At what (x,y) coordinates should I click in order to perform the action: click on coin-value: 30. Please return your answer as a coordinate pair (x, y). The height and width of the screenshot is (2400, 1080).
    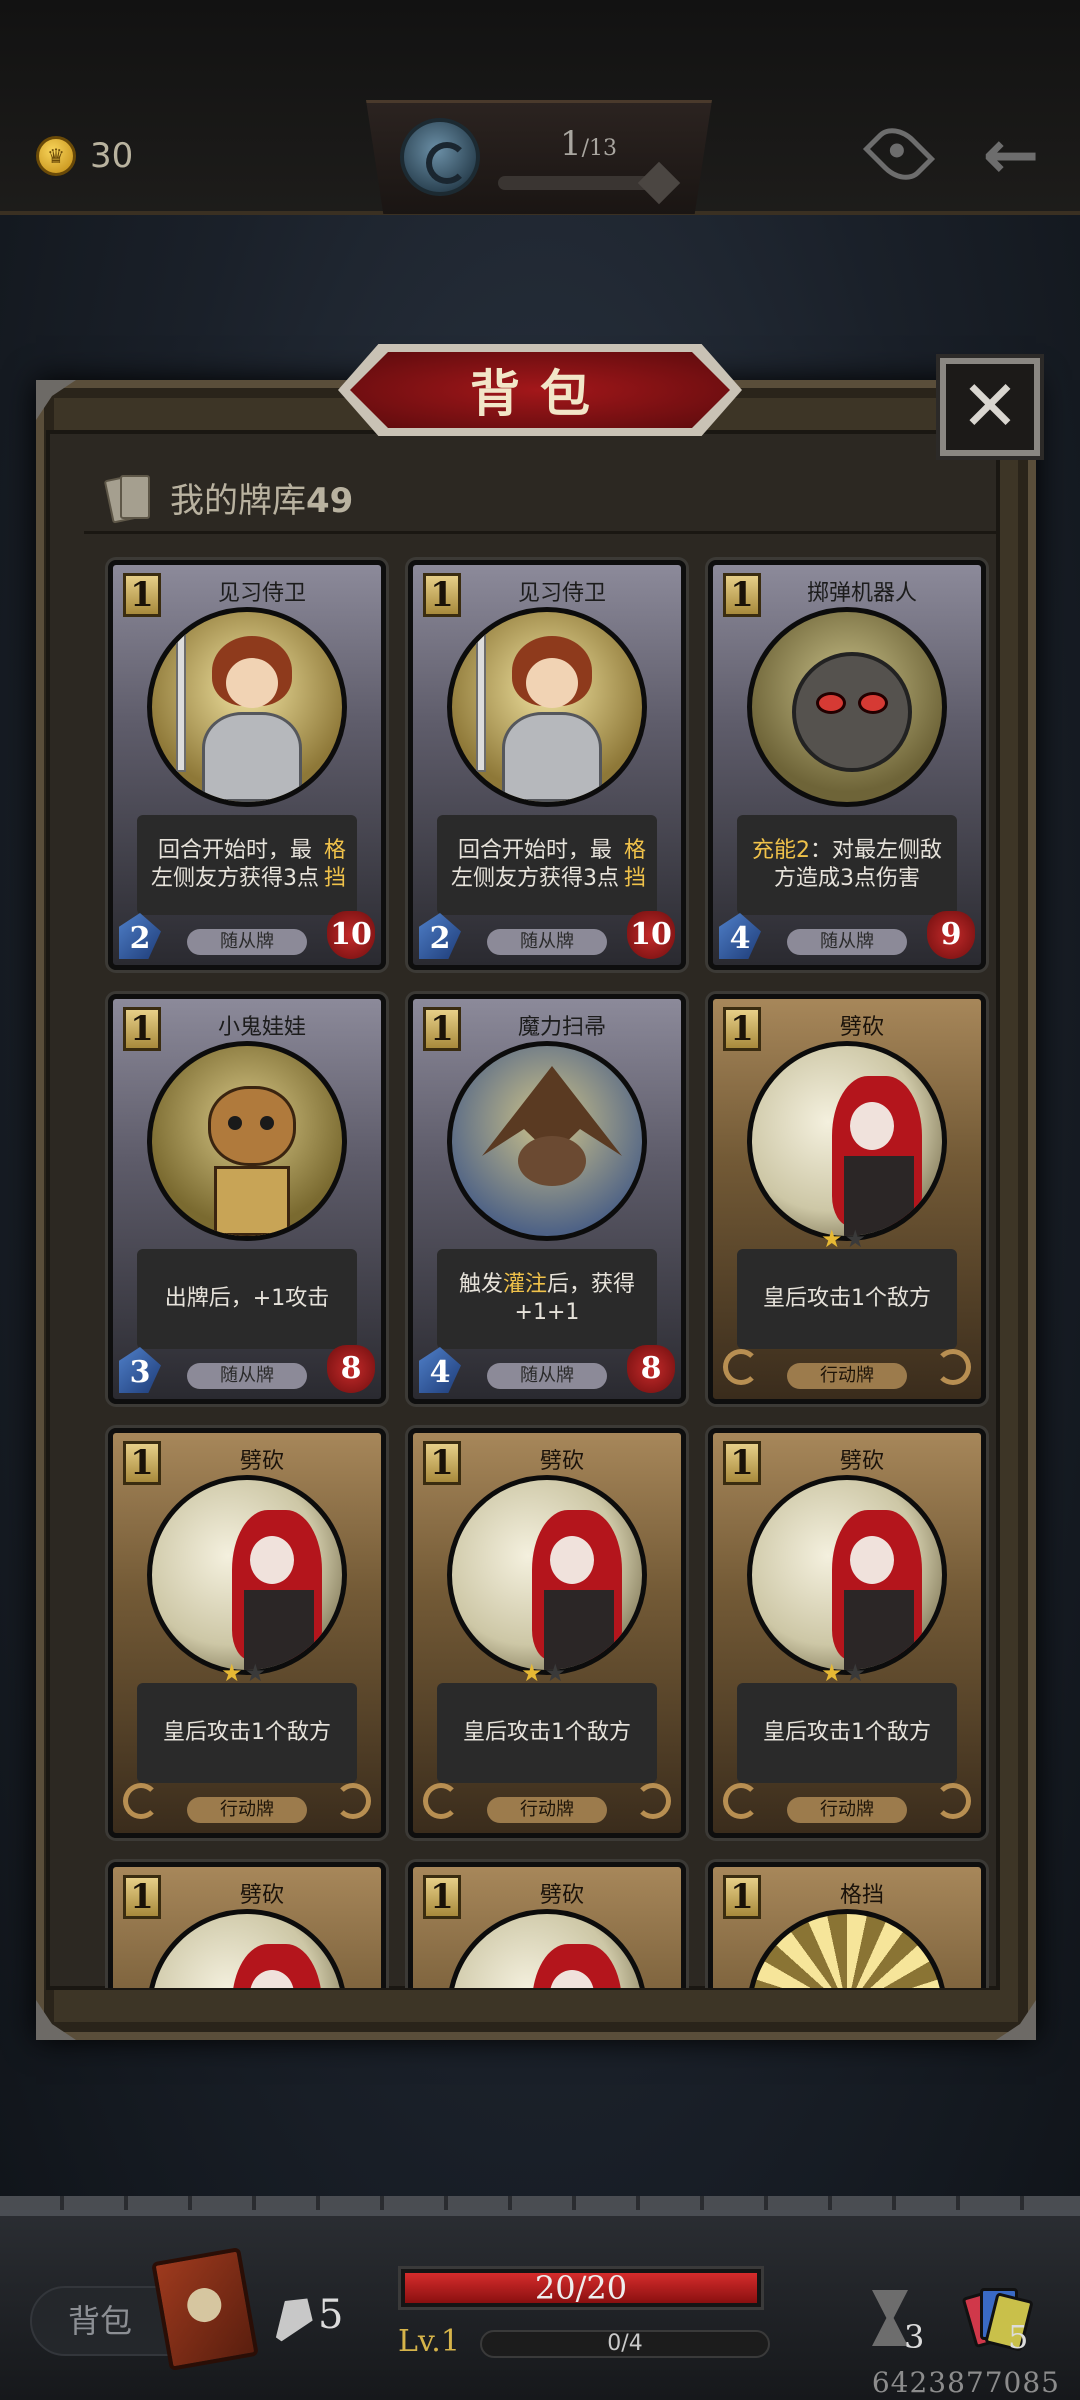
    Looking at the image, I should click on (112, 156).